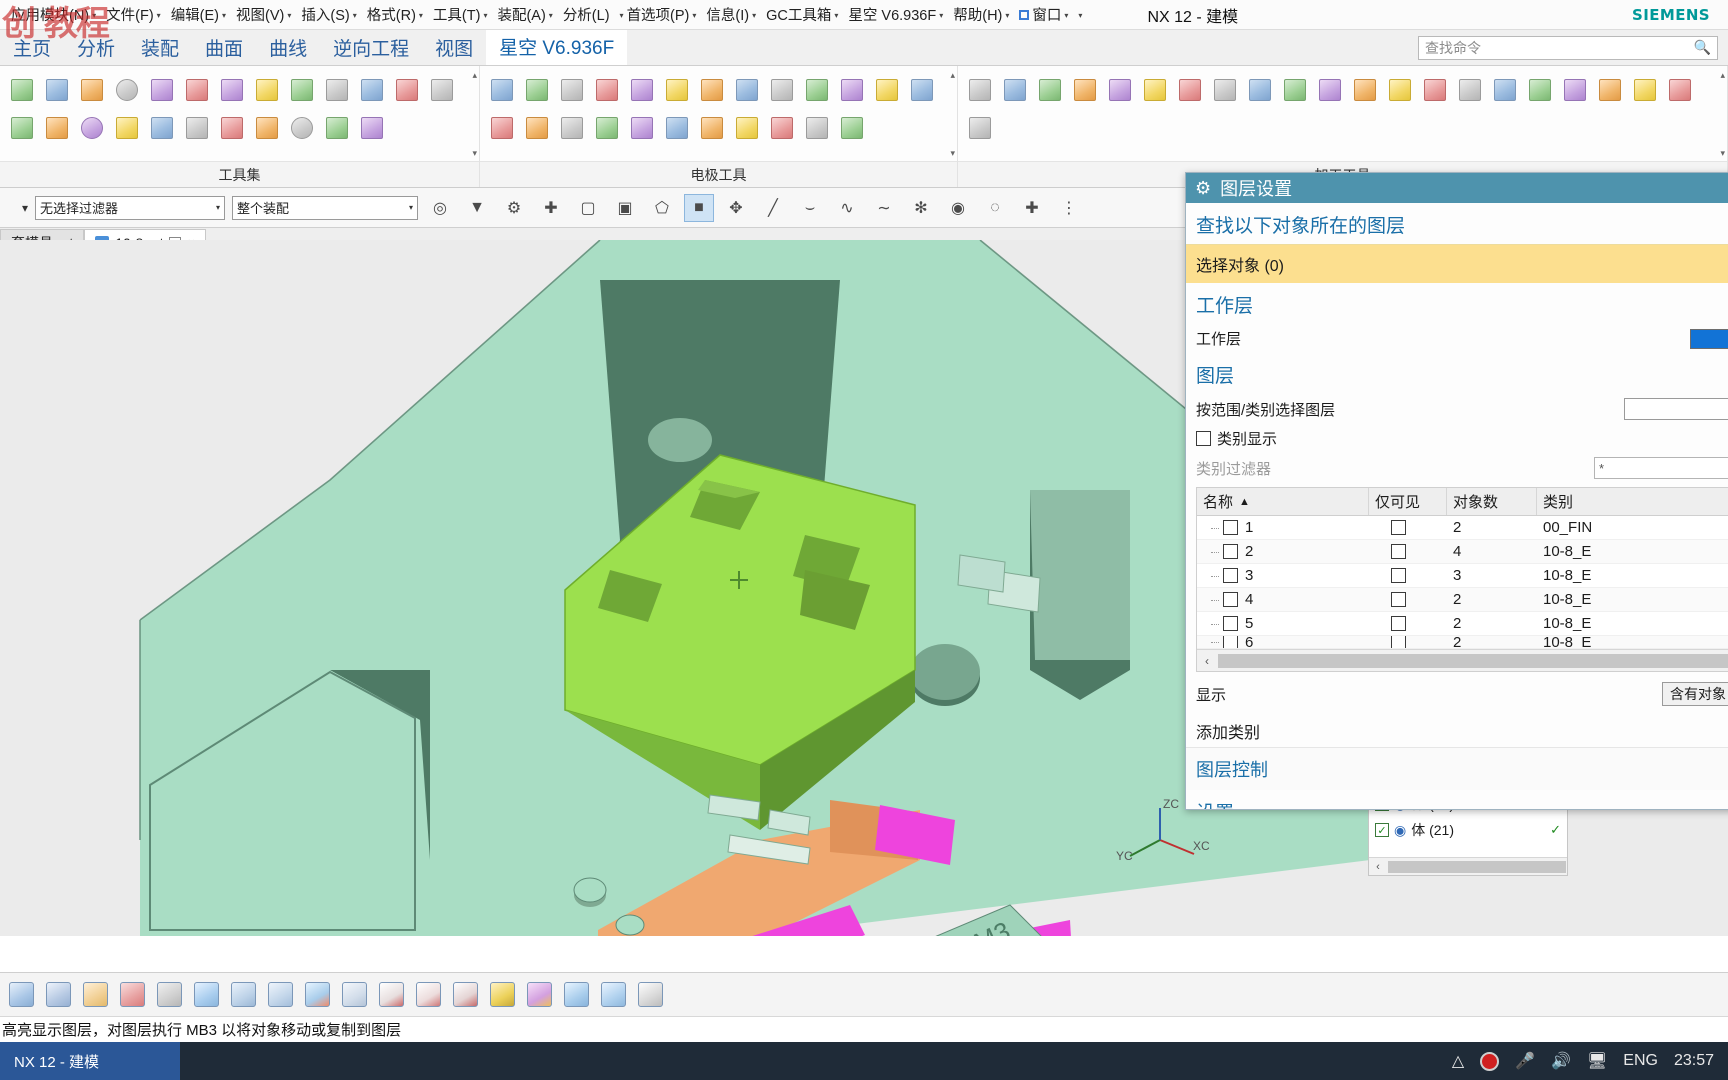 The image size is (1728, 1080). What do you see at coordinates (1676, 409) in the screenshot?
I see `range-input` at bounding box center [1676, 409].